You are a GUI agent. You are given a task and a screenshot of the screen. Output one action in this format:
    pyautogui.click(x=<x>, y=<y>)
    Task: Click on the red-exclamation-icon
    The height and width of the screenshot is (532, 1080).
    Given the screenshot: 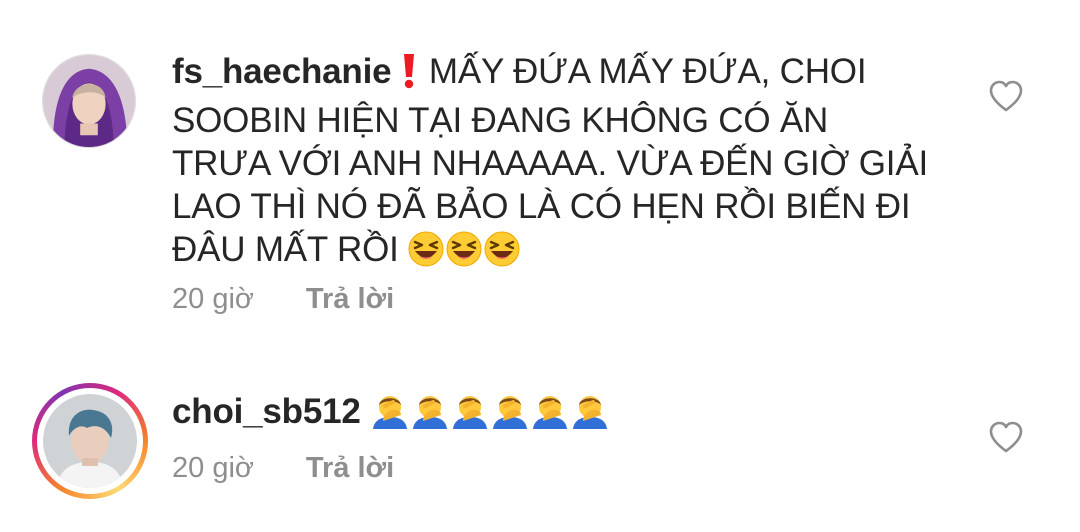 What is the action you would take?
    pyautogui.click(x=409, y=76)
    